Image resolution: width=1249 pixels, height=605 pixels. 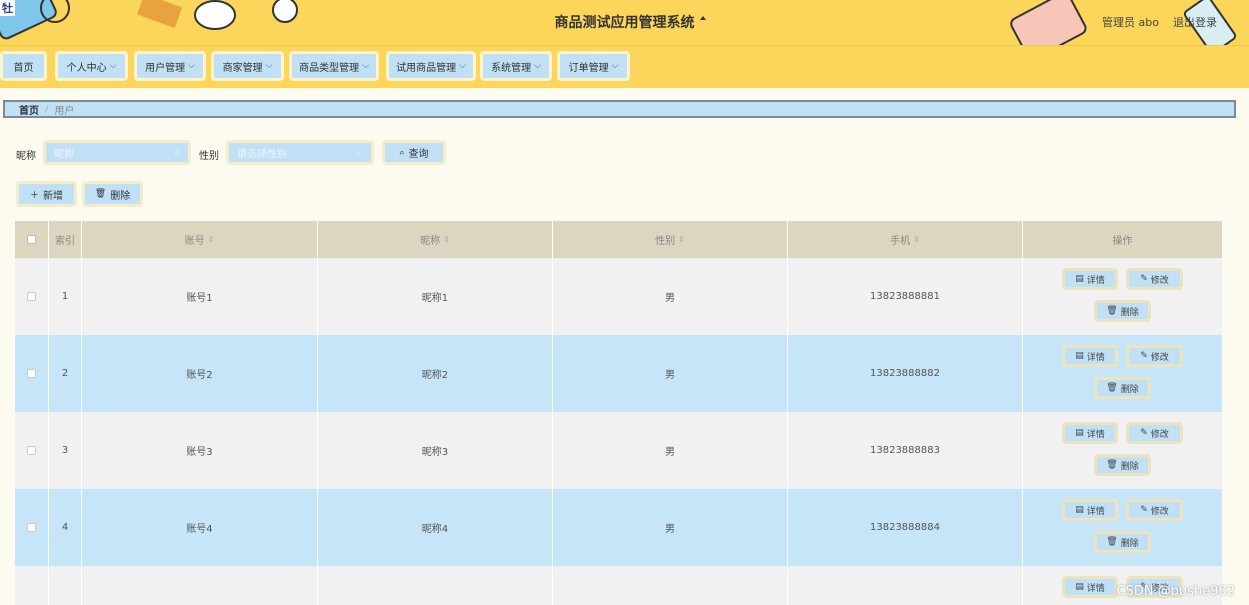 What do you see at coordinates (65, 241) in the screenshot?
I see `header-index-label: 索引` at bounding box center [65, 241].